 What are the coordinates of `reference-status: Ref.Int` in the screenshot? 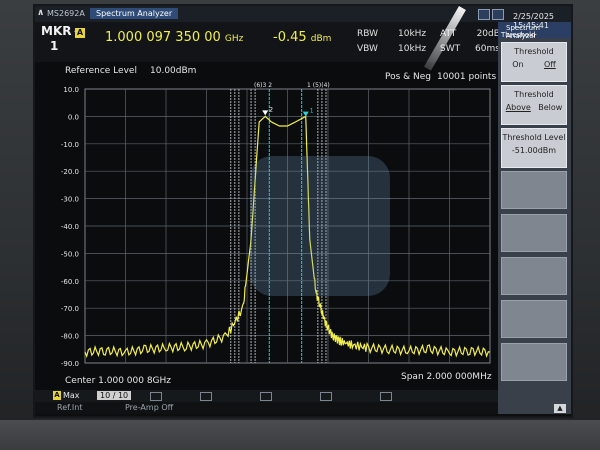 It's located at (70, 407).